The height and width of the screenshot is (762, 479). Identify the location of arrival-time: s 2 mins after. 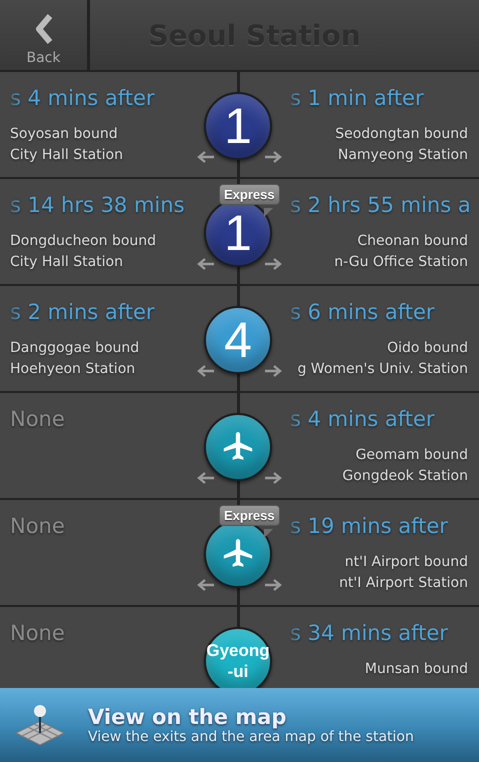
(82, 312).